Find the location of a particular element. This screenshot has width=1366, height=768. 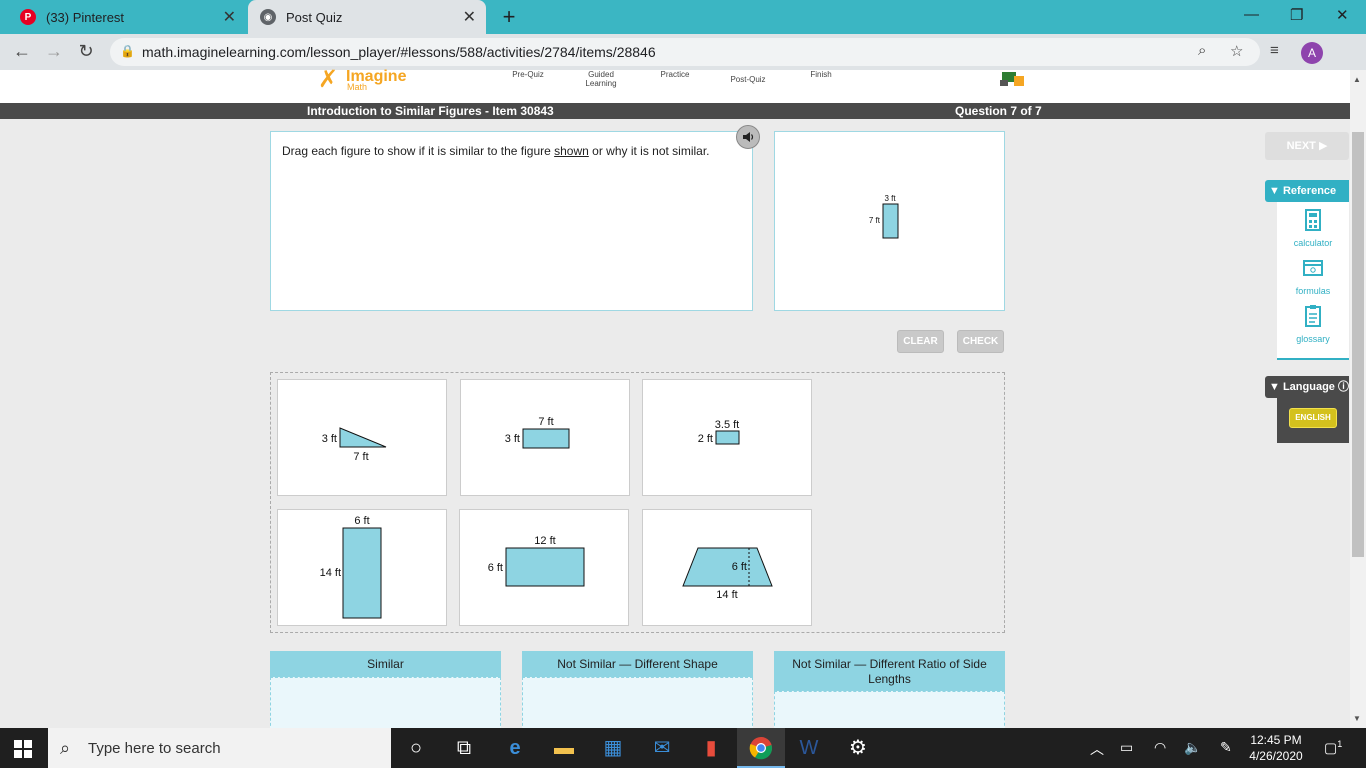

bin-similar: Similar is located at coordinates (385, 691).